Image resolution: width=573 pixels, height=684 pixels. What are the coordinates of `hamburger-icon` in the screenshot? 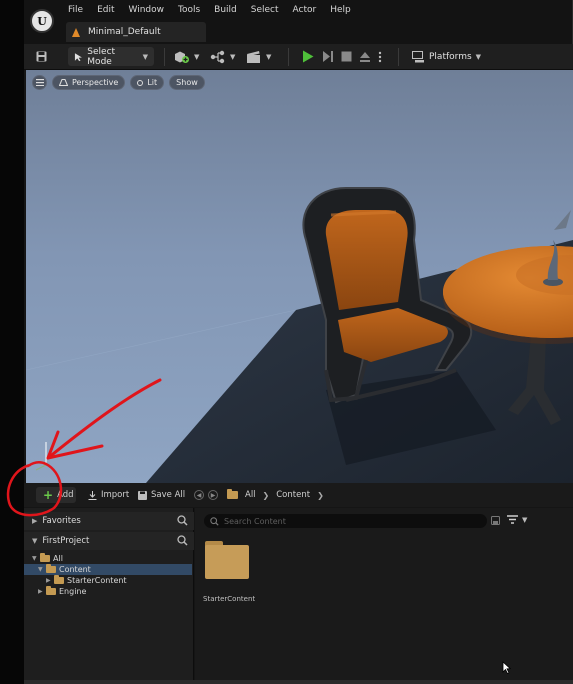 It's located at (39, 82).